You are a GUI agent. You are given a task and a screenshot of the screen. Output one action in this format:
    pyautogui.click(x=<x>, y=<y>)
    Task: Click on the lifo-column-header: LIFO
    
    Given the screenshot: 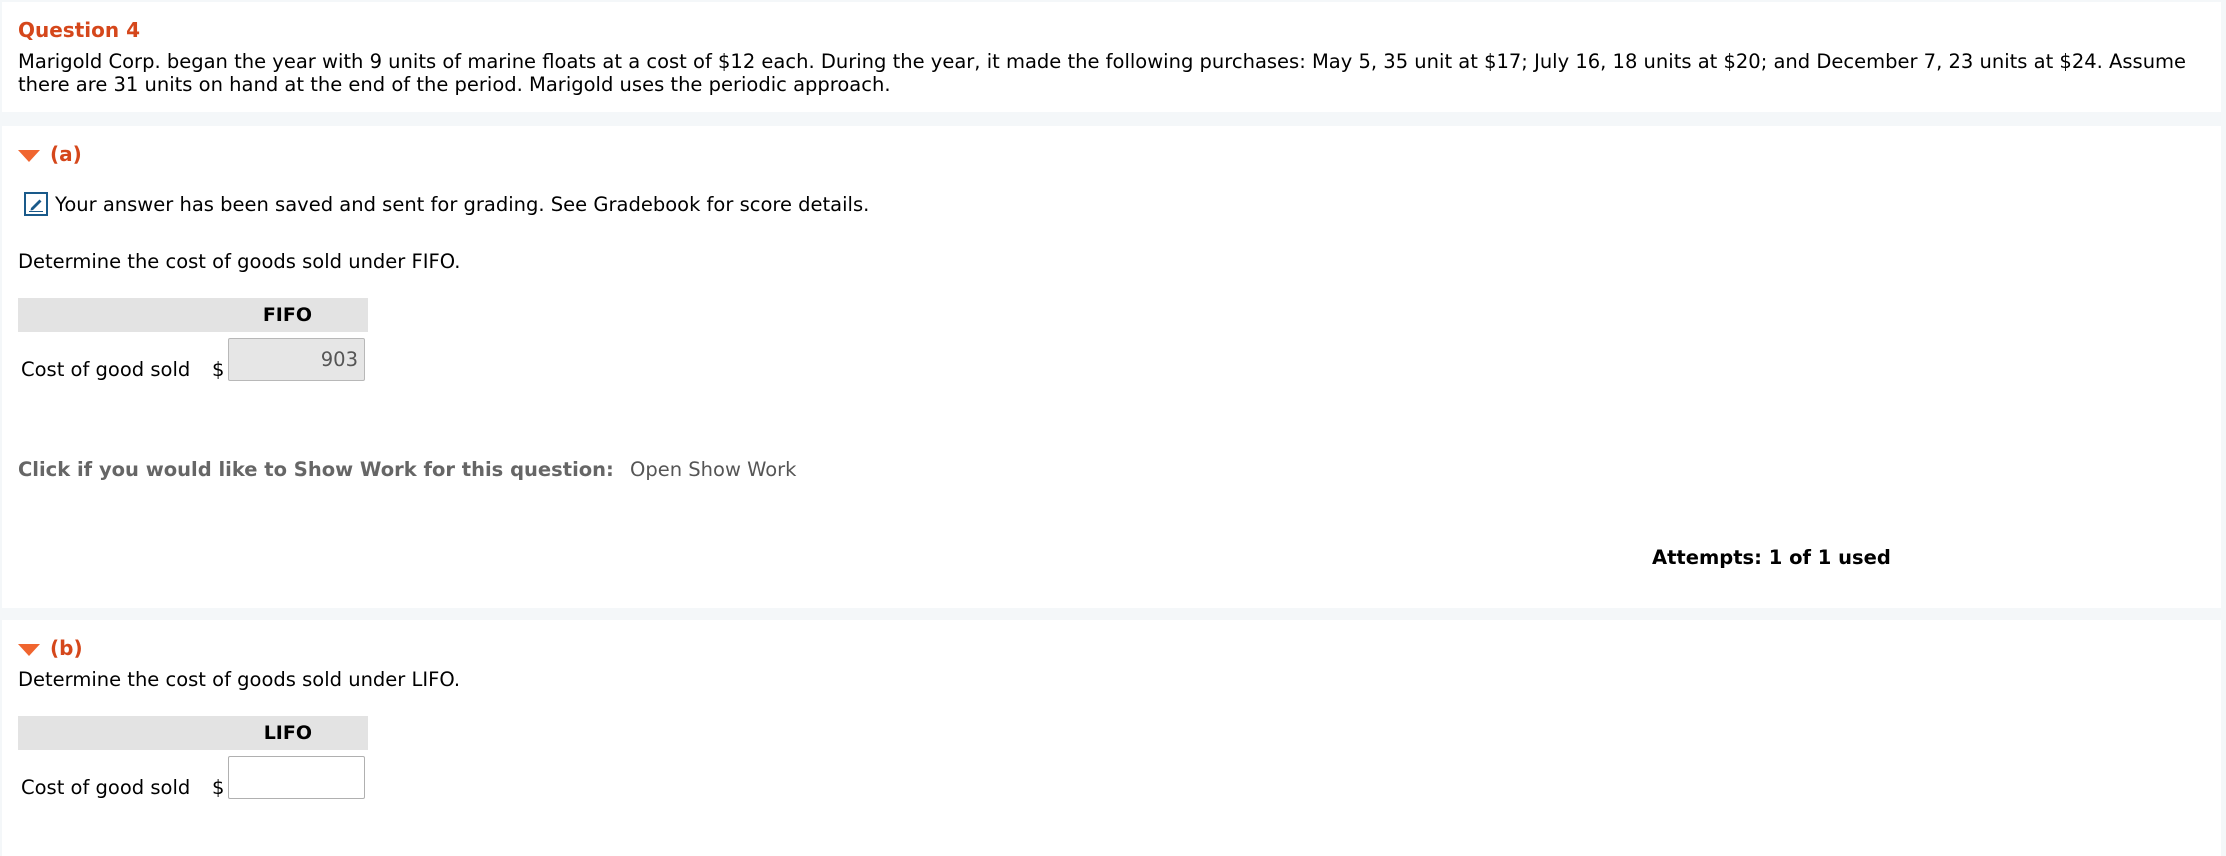 What is the action you would take?
    pyautogui.click(x=193, y=733)
    